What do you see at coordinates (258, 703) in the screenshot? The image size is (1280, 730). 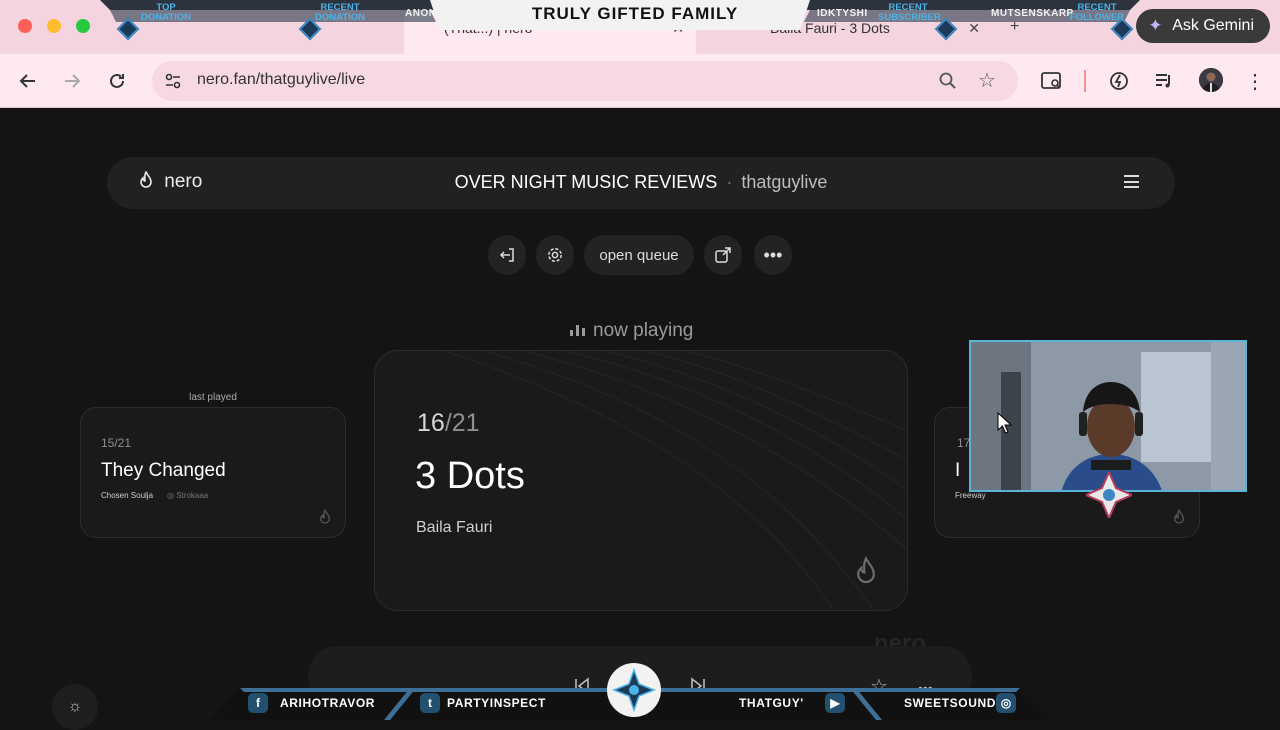 I see `facebook-icon: f` at bounding box center [258, 703].